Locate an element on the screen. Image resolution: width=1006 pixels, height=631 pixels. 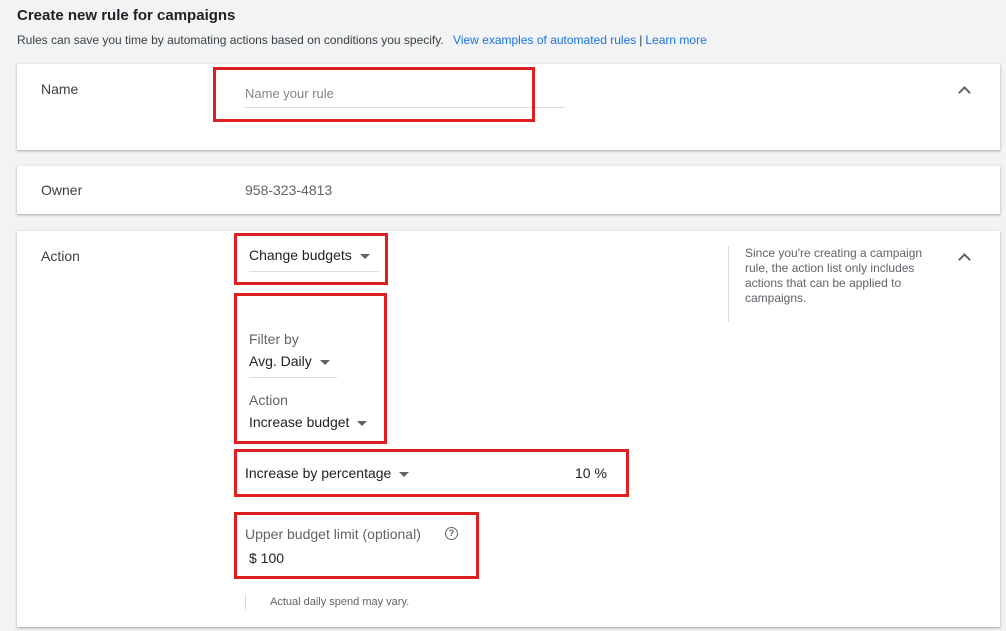
collapse-name-chevron-up-icon is located at coordinates (964, 92).